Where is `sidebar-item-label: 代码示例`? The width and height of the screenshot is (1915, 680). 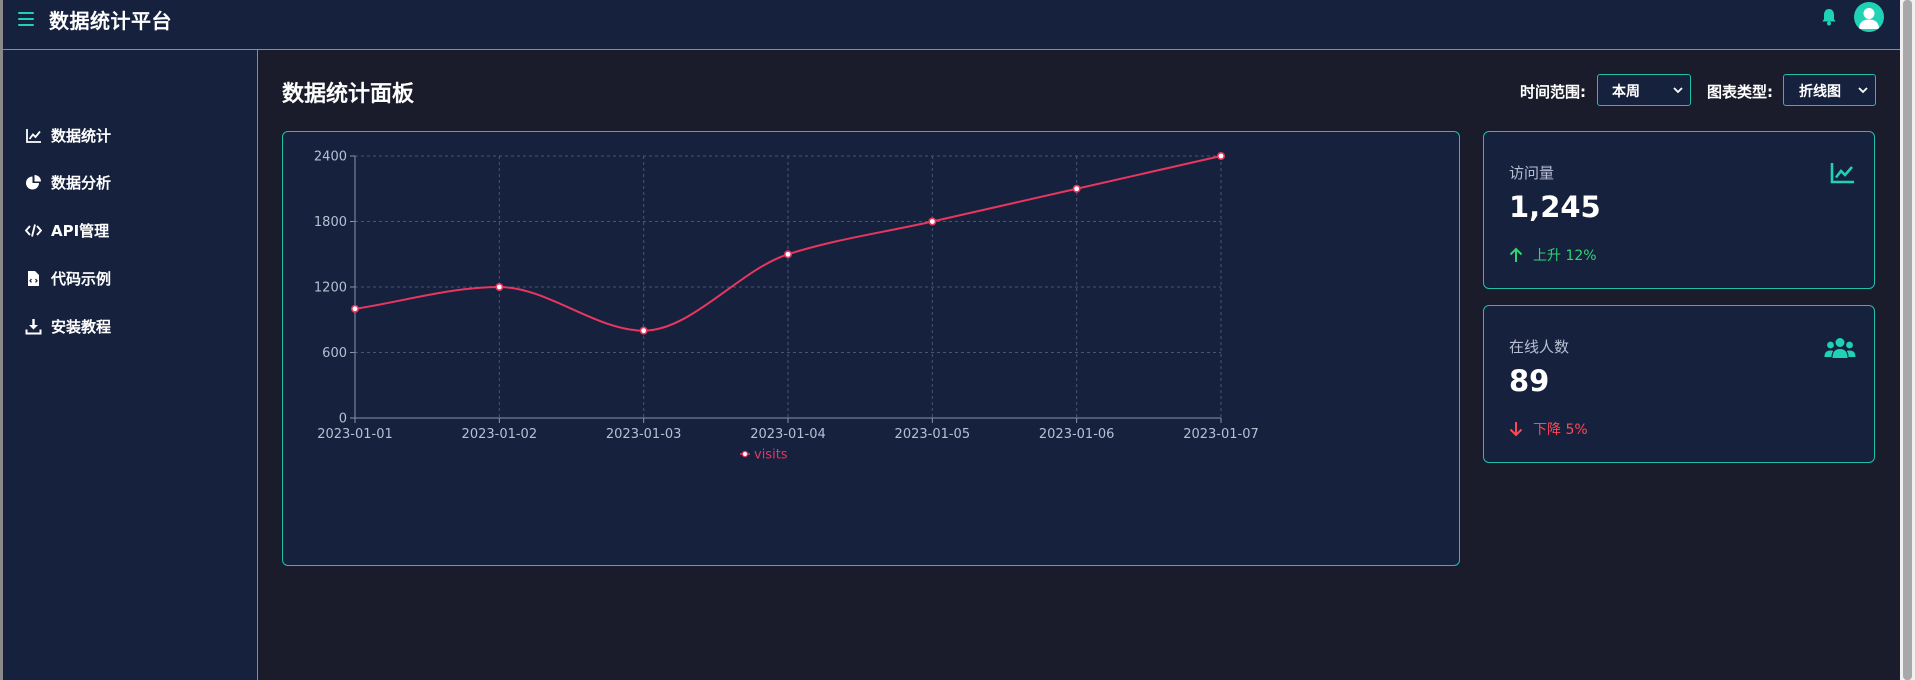 sidebar-item-label: 代码示例 is located at coordinates (81, 278).